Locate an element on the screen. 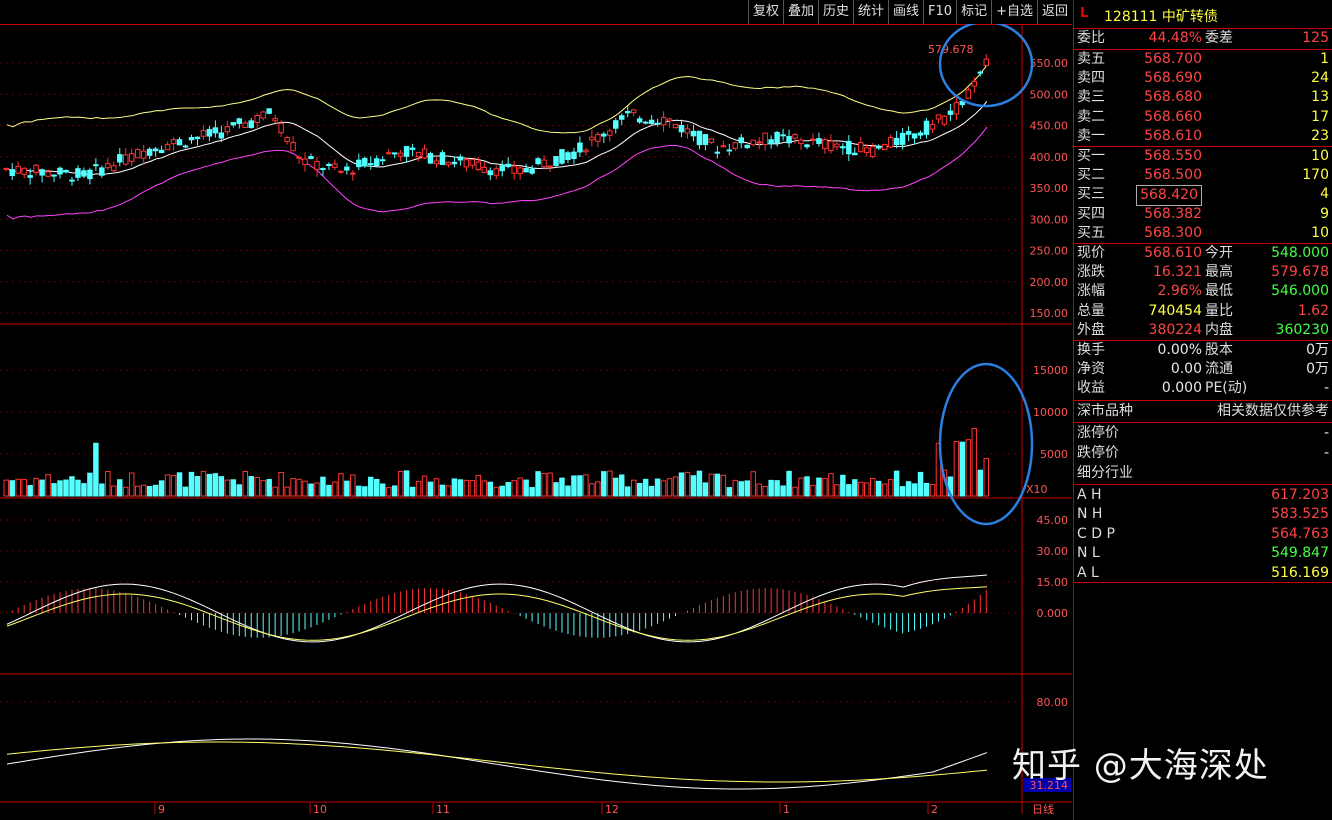 The height and width of the screenshot is (820, 1332). toolbar-button-4: 画线 is located at coordinates (905, 12).